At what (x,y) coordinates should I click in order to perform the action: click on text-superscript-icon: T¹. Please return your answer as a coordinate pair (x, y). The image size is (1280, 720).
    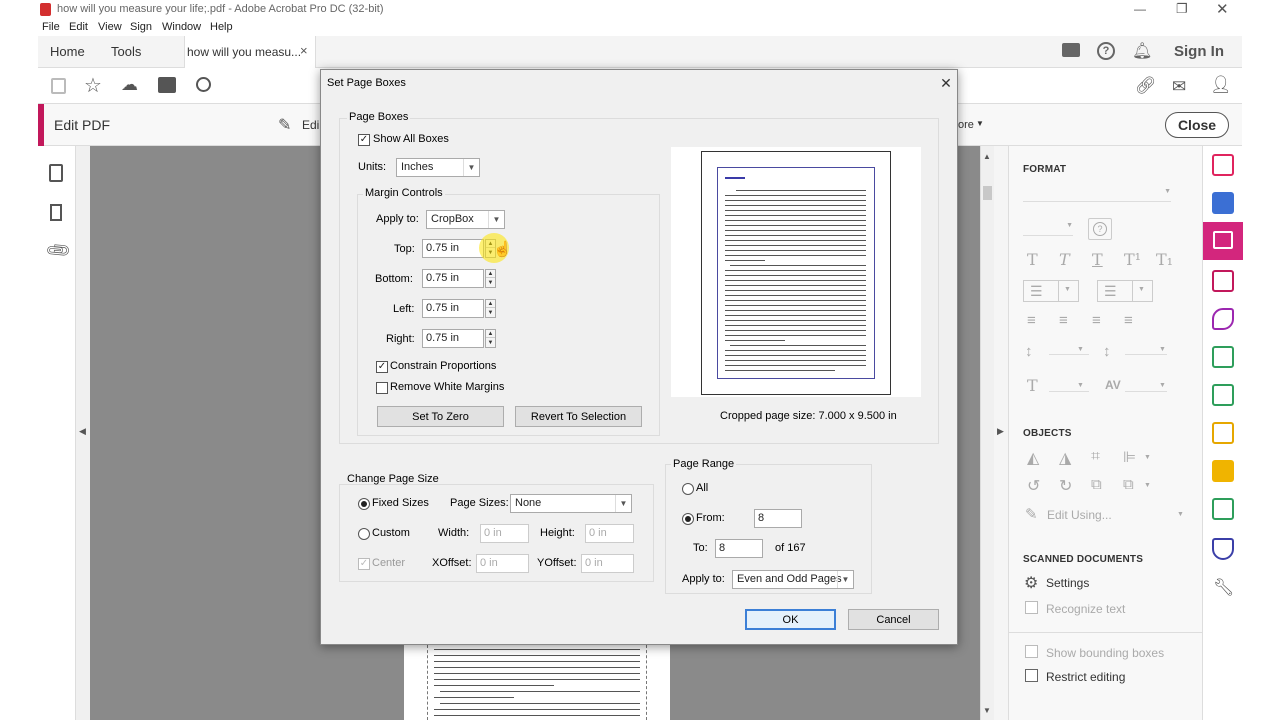
    Looking at the image, I should click on (1132, 259).